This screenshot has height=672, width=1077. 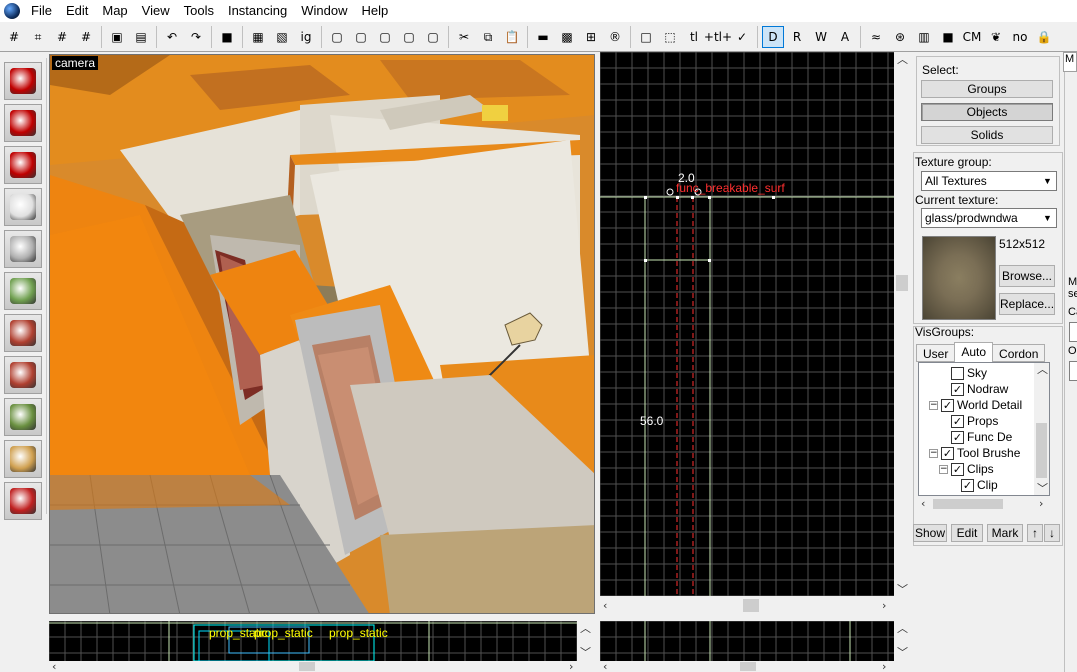 I want to click on menu-help: Help, so click(x=374, y=11).